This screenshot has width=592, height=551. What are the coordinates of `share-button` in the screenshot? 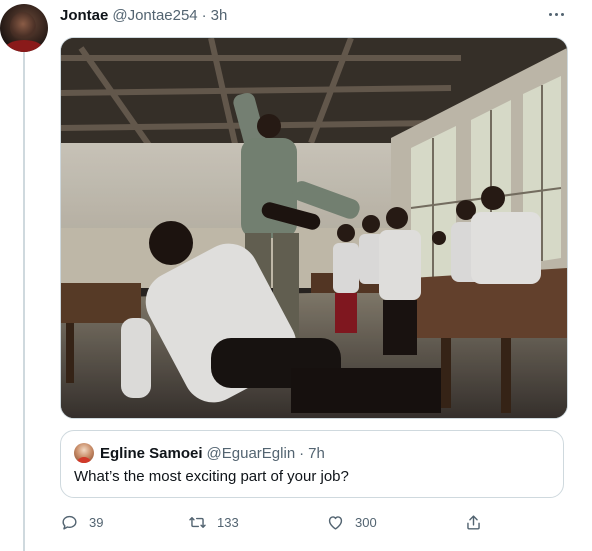 It's located at (478, 522).